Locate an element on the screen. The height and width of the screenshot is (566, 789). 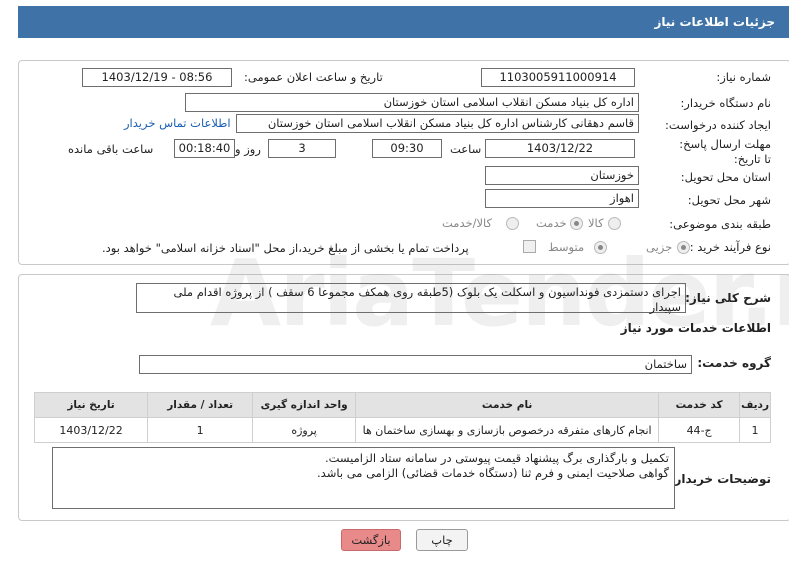
category-radio-both is located at coordinates (512, 225).